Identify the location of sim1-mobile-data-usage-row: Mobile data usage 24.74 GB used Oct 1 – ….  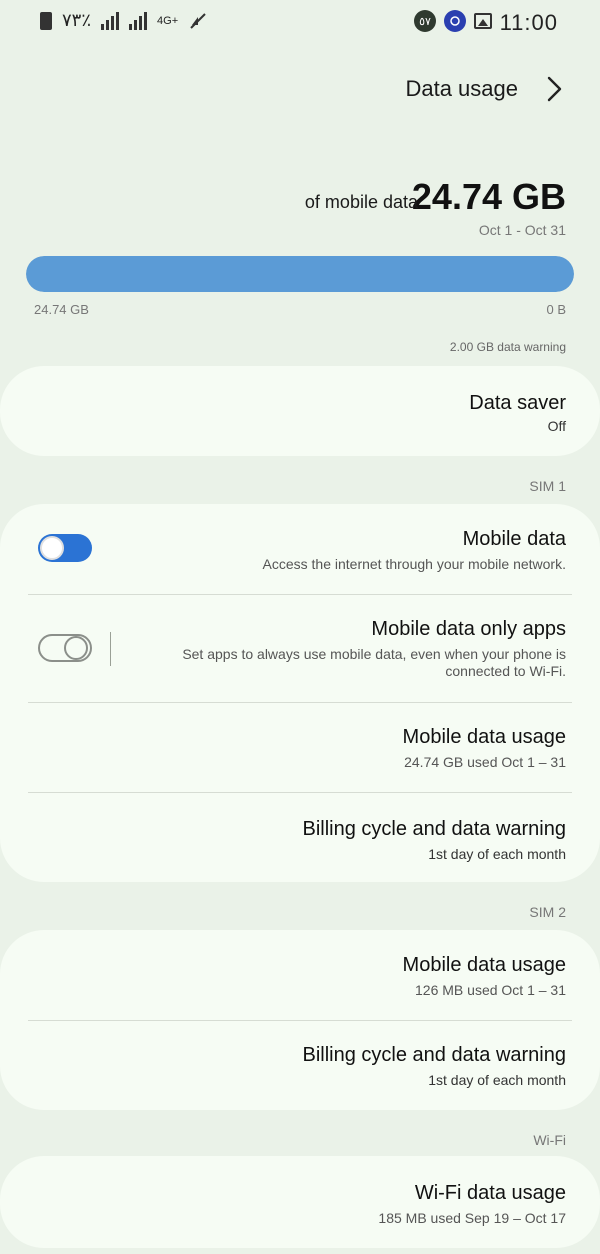
(300, 747).